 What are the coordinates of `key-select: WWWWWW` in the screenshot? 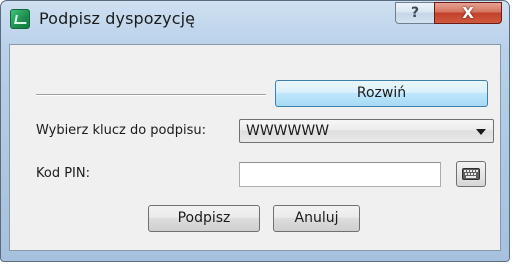 It's located at (366, 131).